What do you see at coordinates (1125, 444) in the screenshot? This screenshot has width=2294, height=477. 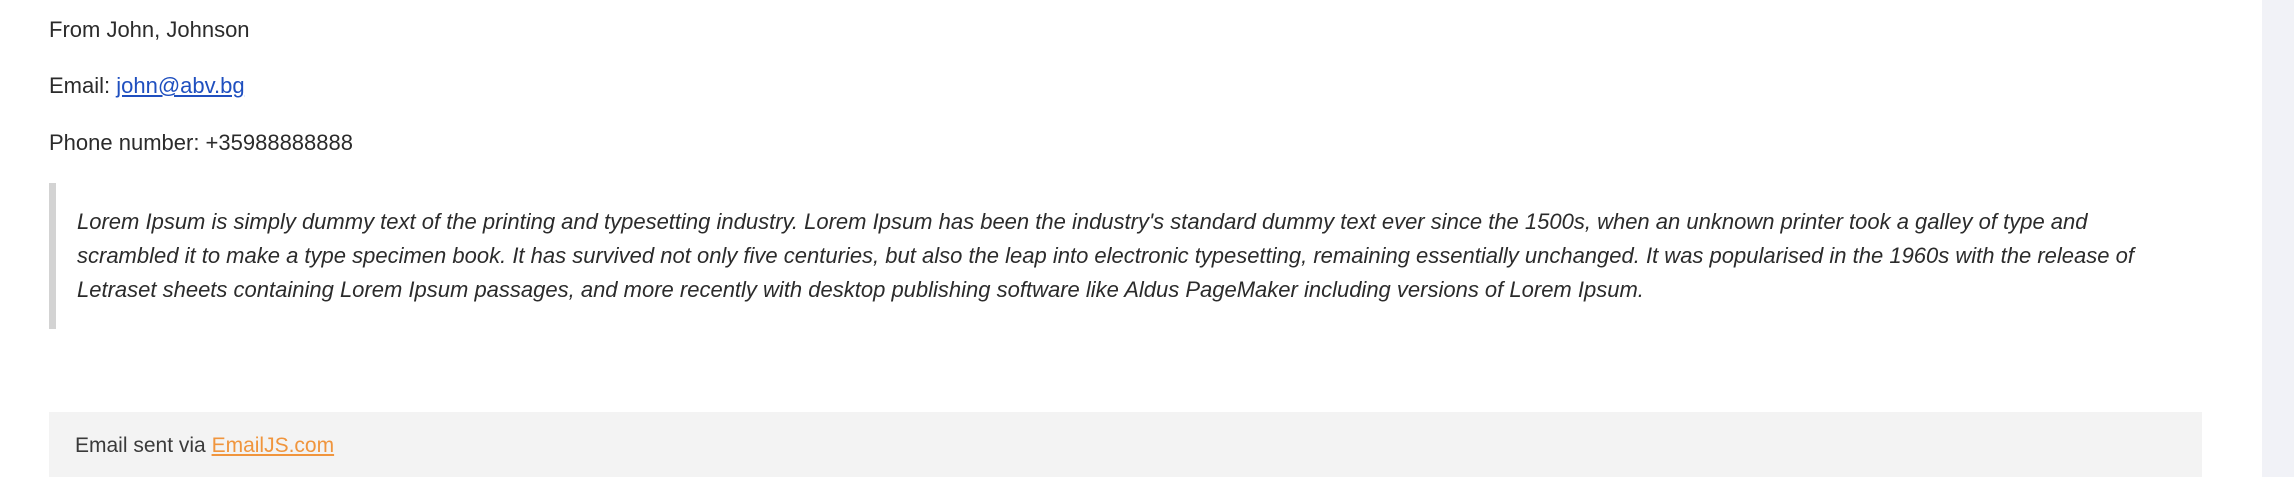 I see `email-footer: Email sent via EmailJS.com` at bounding box center [1125, 444].